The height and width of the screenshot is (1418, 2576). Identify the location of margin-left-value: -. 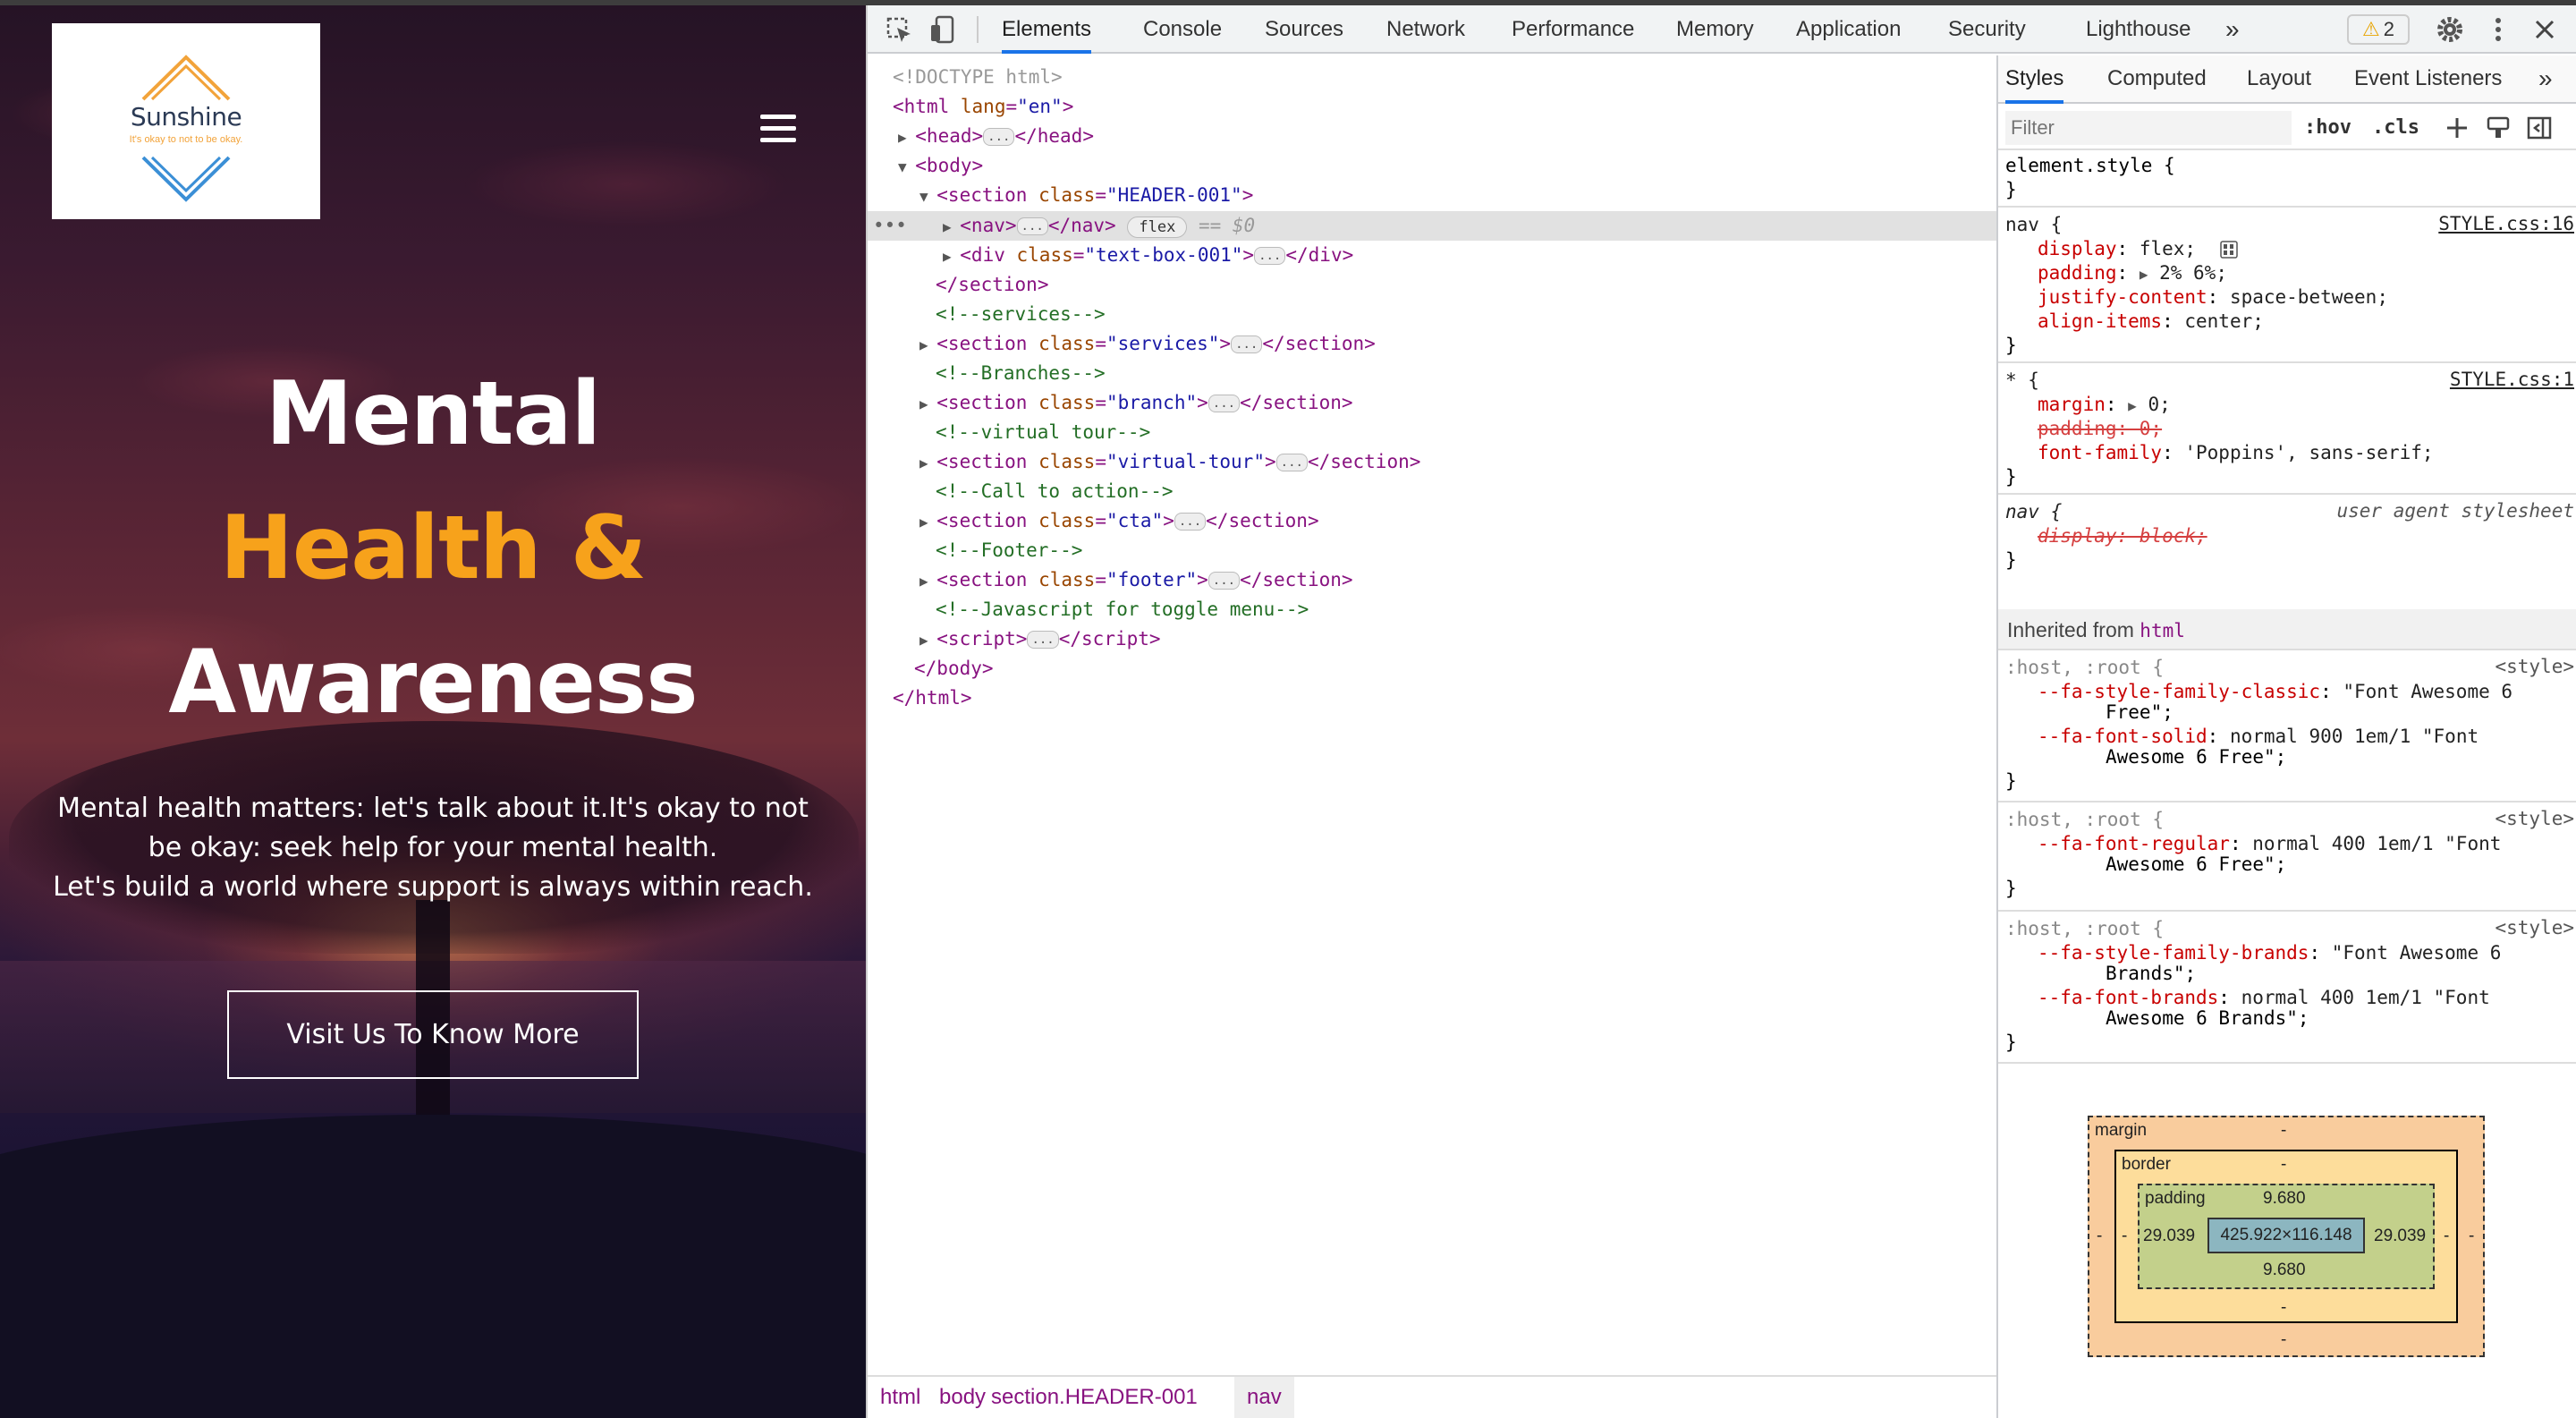
(2100, 1236).